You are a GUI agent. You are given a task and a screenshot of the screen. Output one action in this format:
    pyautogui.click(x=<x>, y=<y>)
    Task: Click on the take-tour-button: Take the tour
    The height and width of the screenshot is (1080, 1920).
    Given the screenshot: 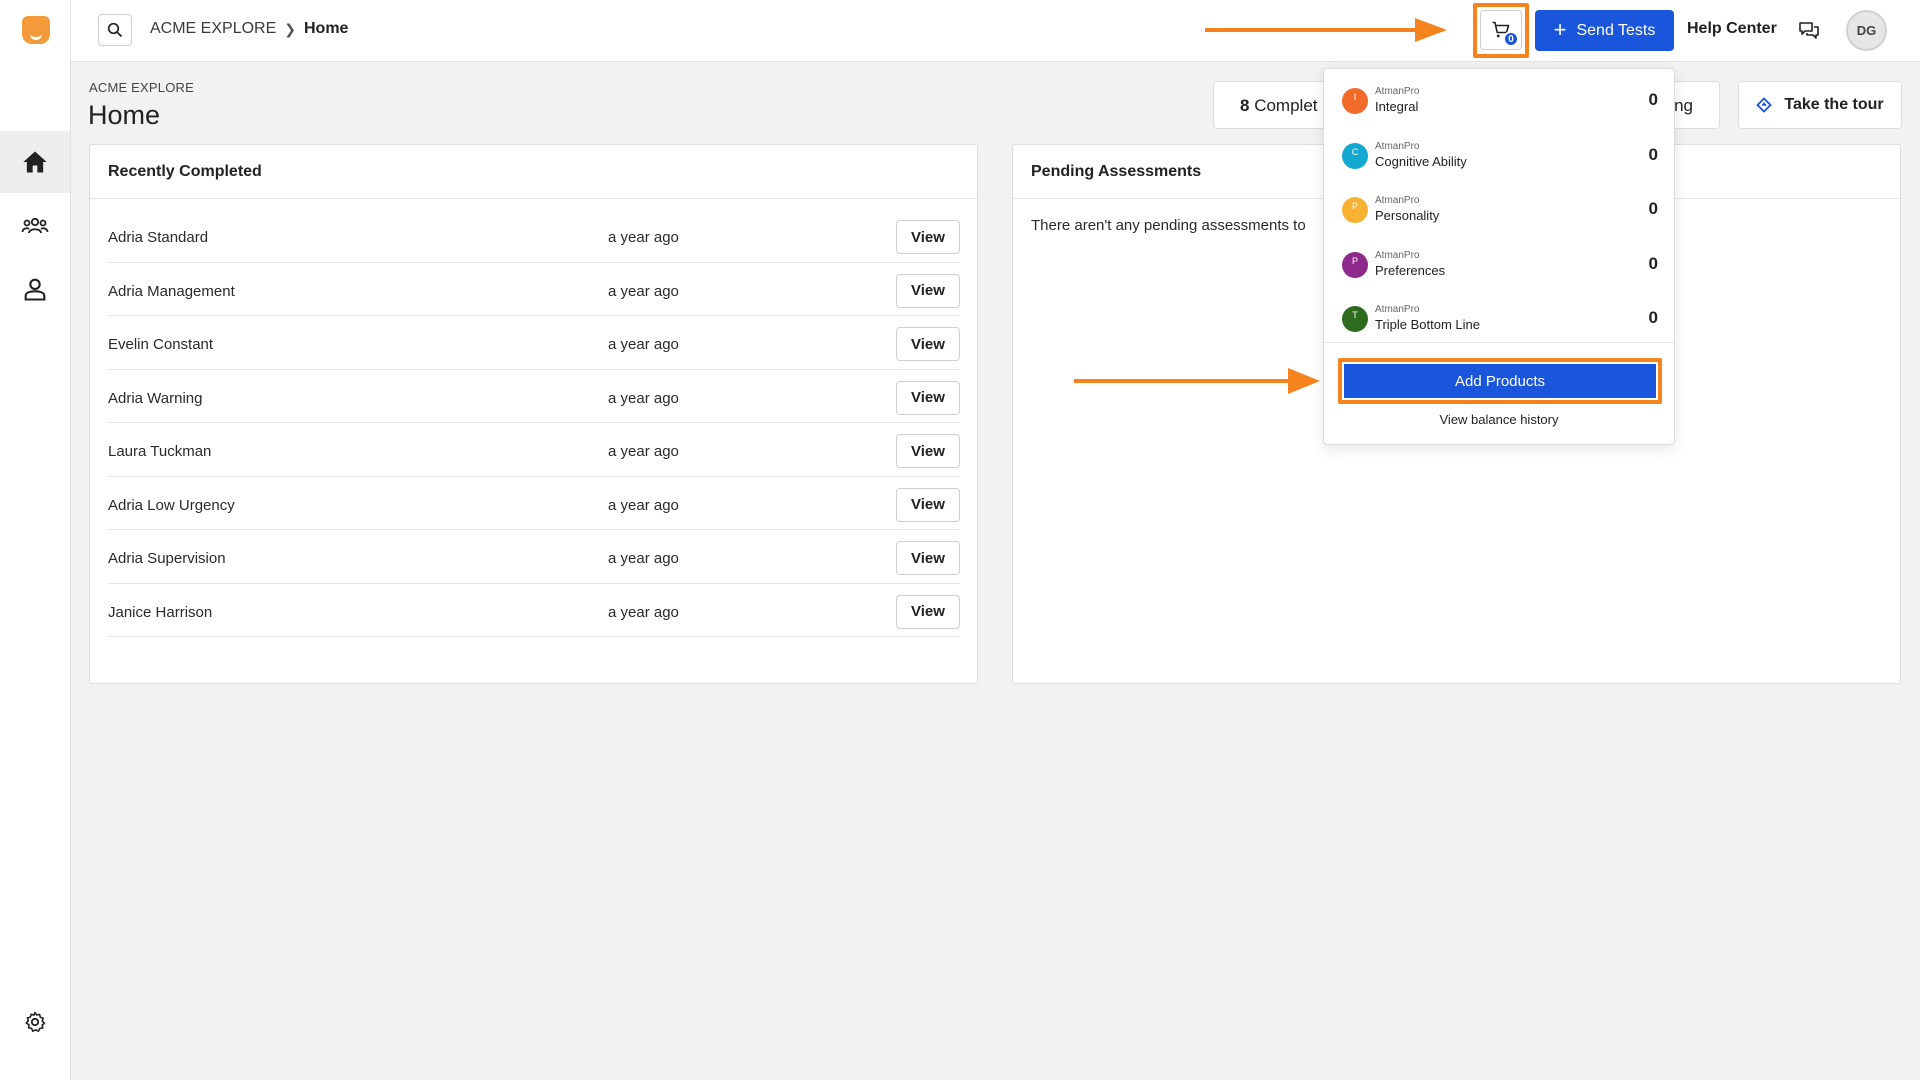 What is the action you would take?
    pyautogui.click(x=1820, y=105)
    